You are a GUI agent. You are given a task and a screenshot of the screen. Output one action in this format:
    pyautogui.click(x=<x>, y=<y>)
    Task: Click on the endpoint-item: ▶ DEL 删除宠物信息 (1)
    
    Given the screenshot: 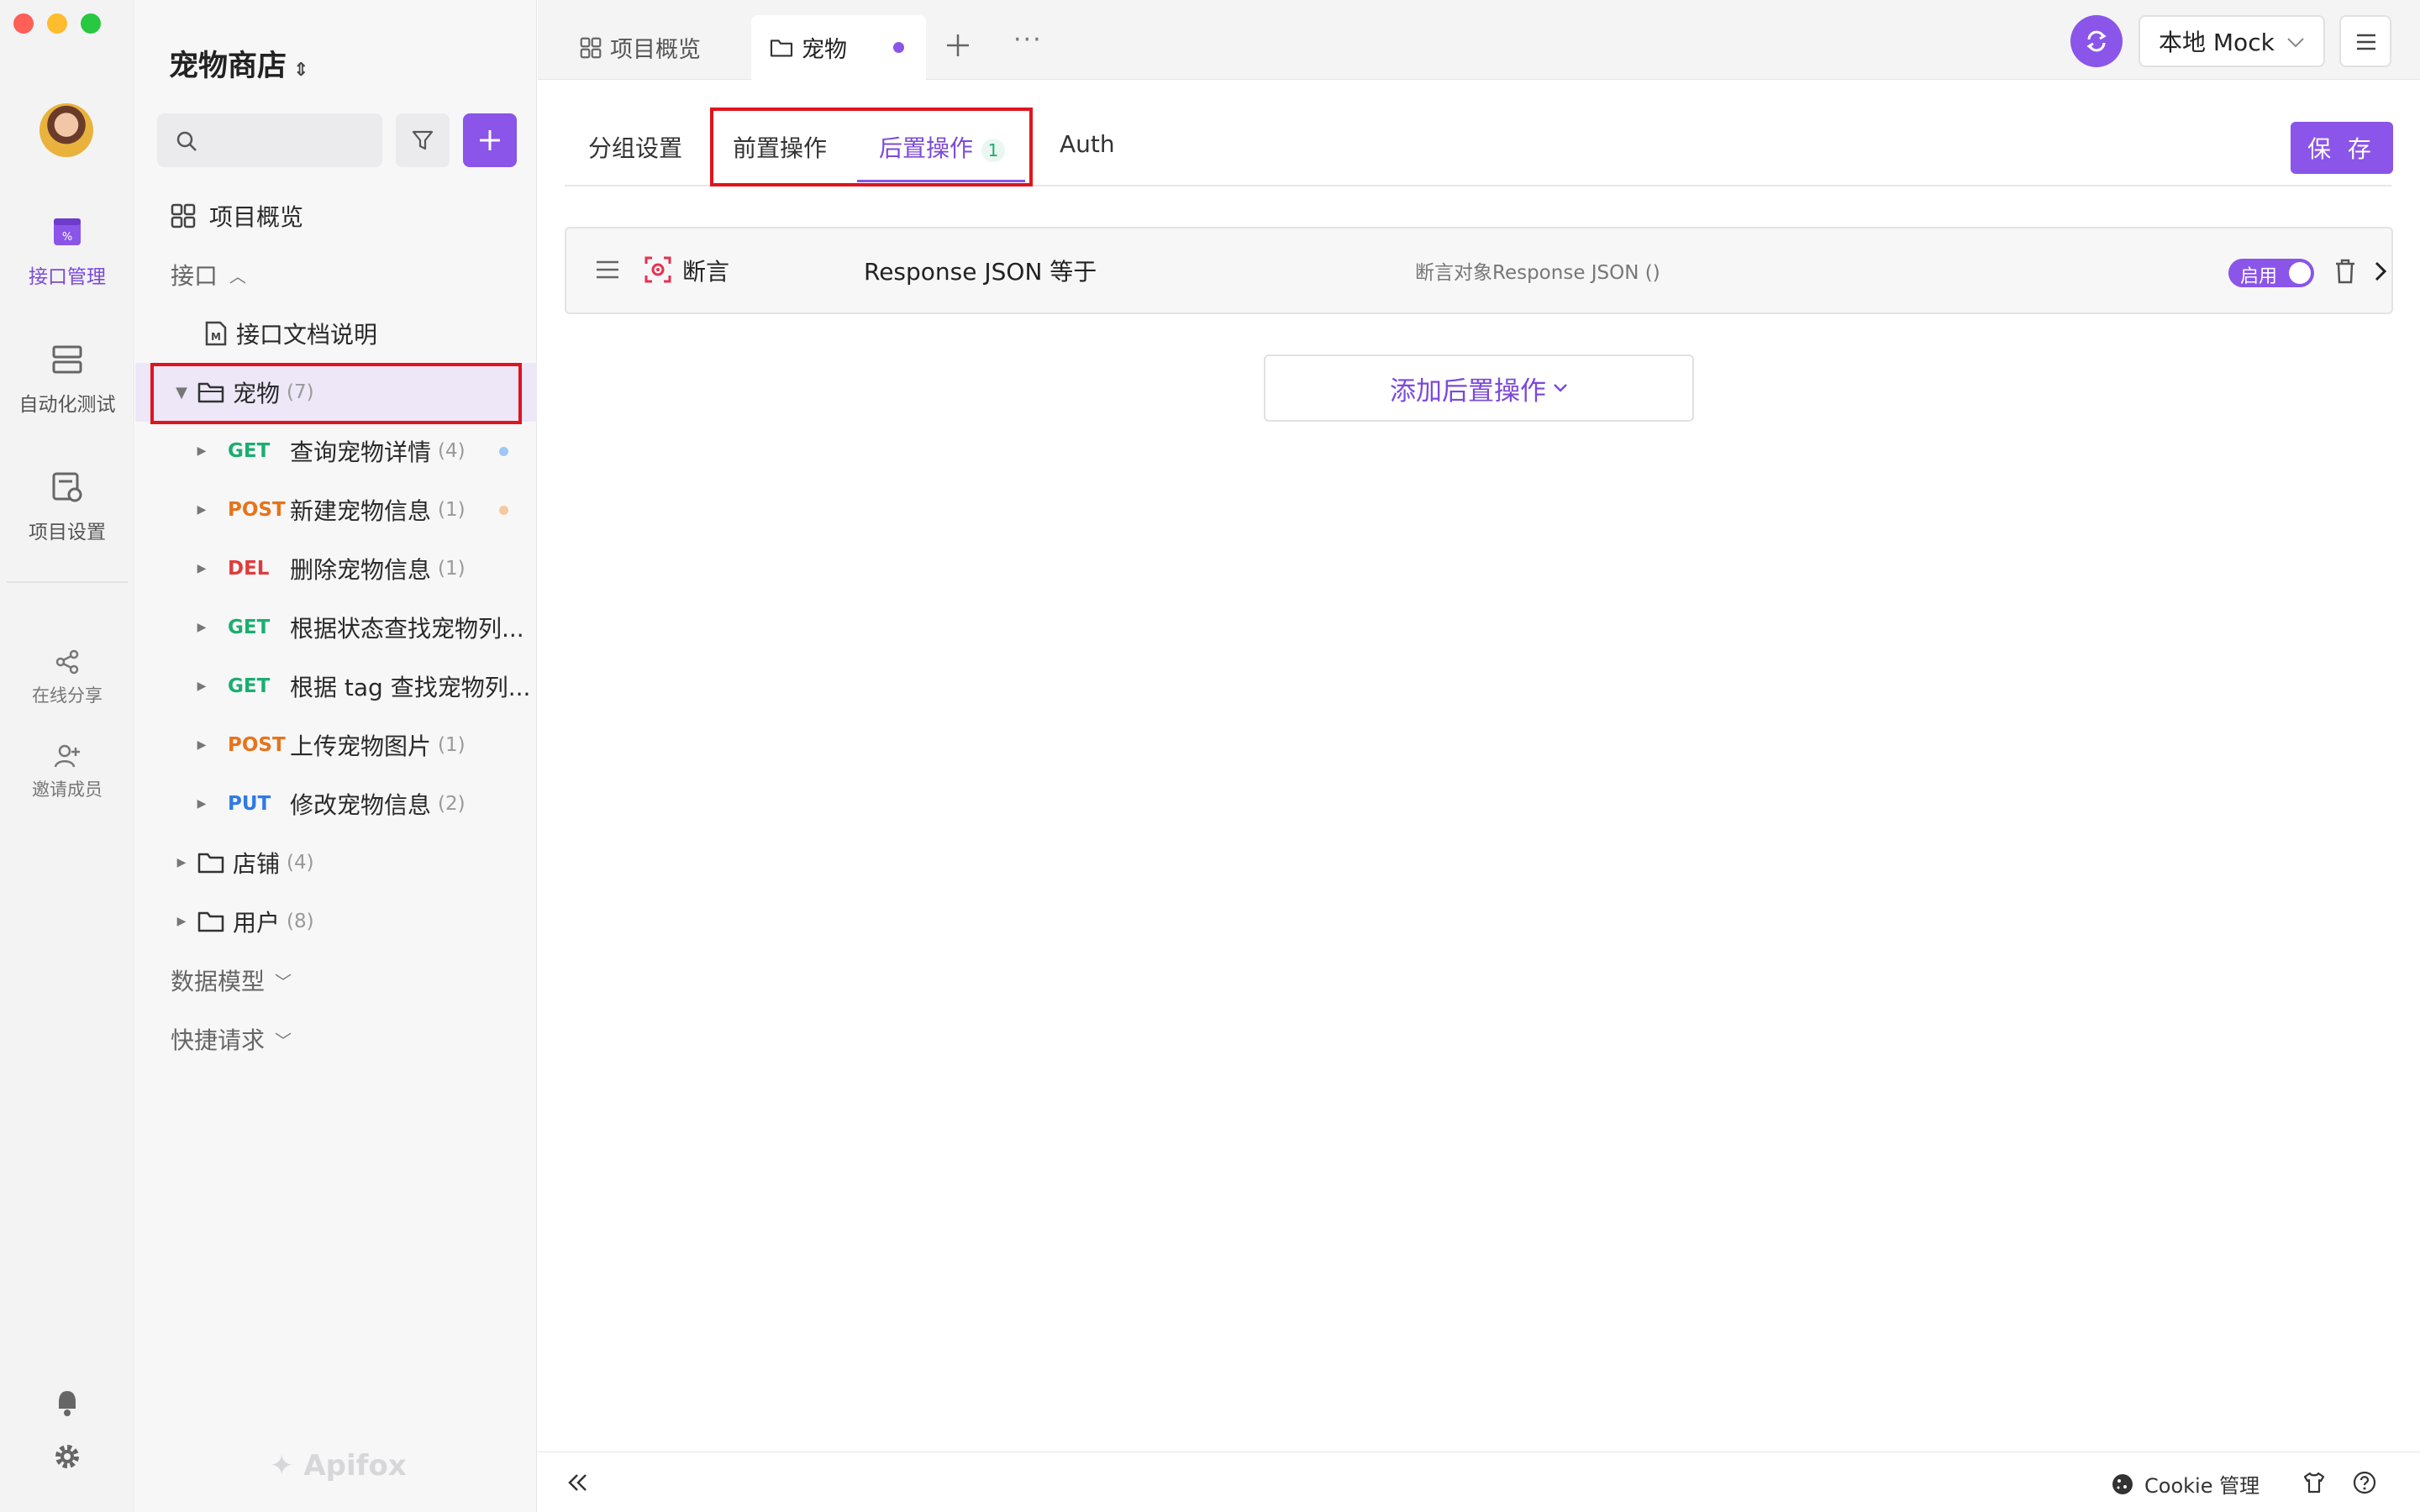 What is the action you would take?
    pyautogui.click(x=336, y=568)
    